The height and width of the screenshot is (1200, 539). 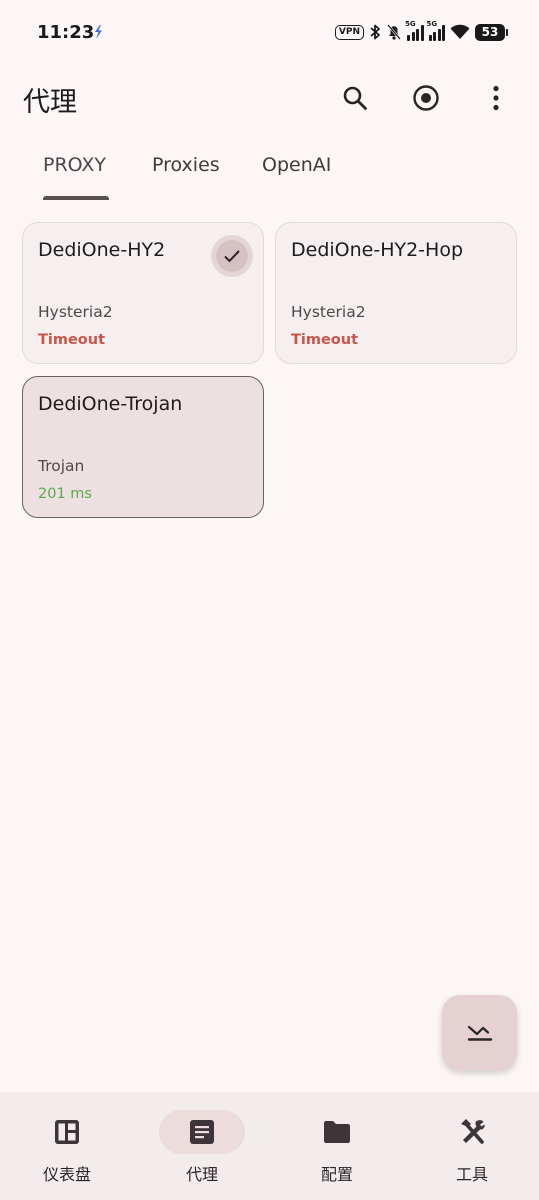 I want to click on status-time: 11:23, so click(x=66, y=32).